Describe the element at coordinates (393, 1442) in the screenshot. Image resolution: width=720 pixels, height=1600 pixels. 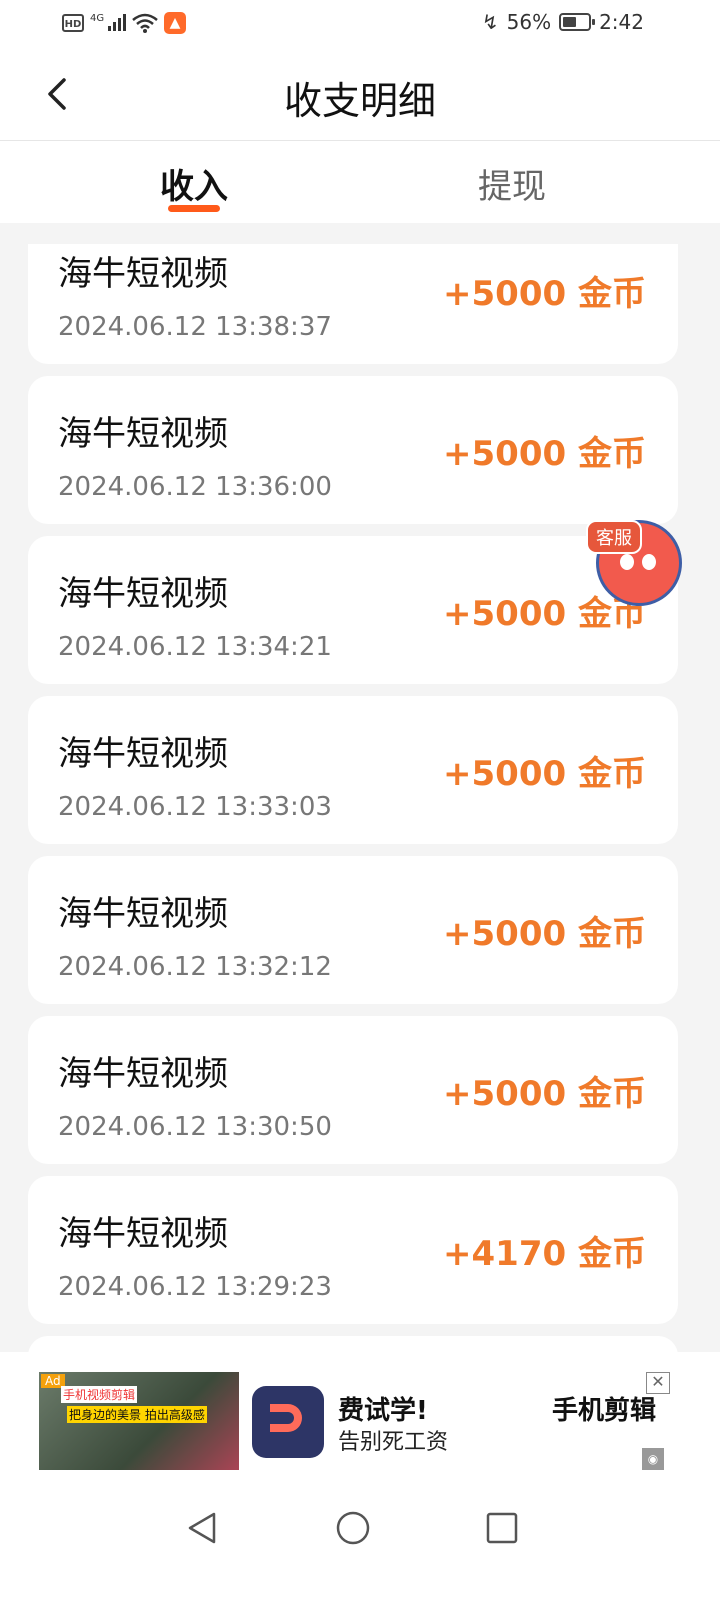
I see `ad-subtitle: 告别死工资` at that location.